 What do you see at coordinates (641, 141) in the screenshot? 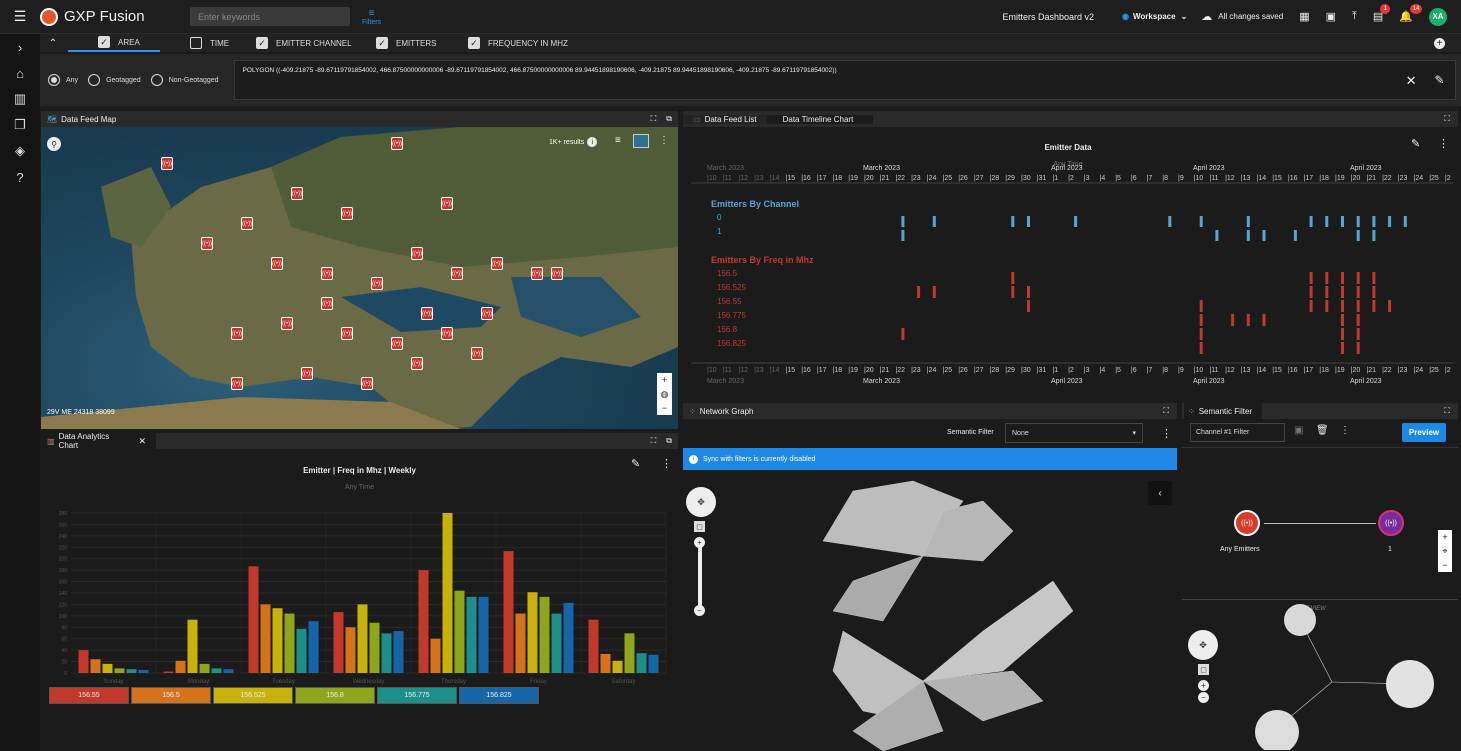
I see `basemap-thumbnail` at bounding box center [641, 141].